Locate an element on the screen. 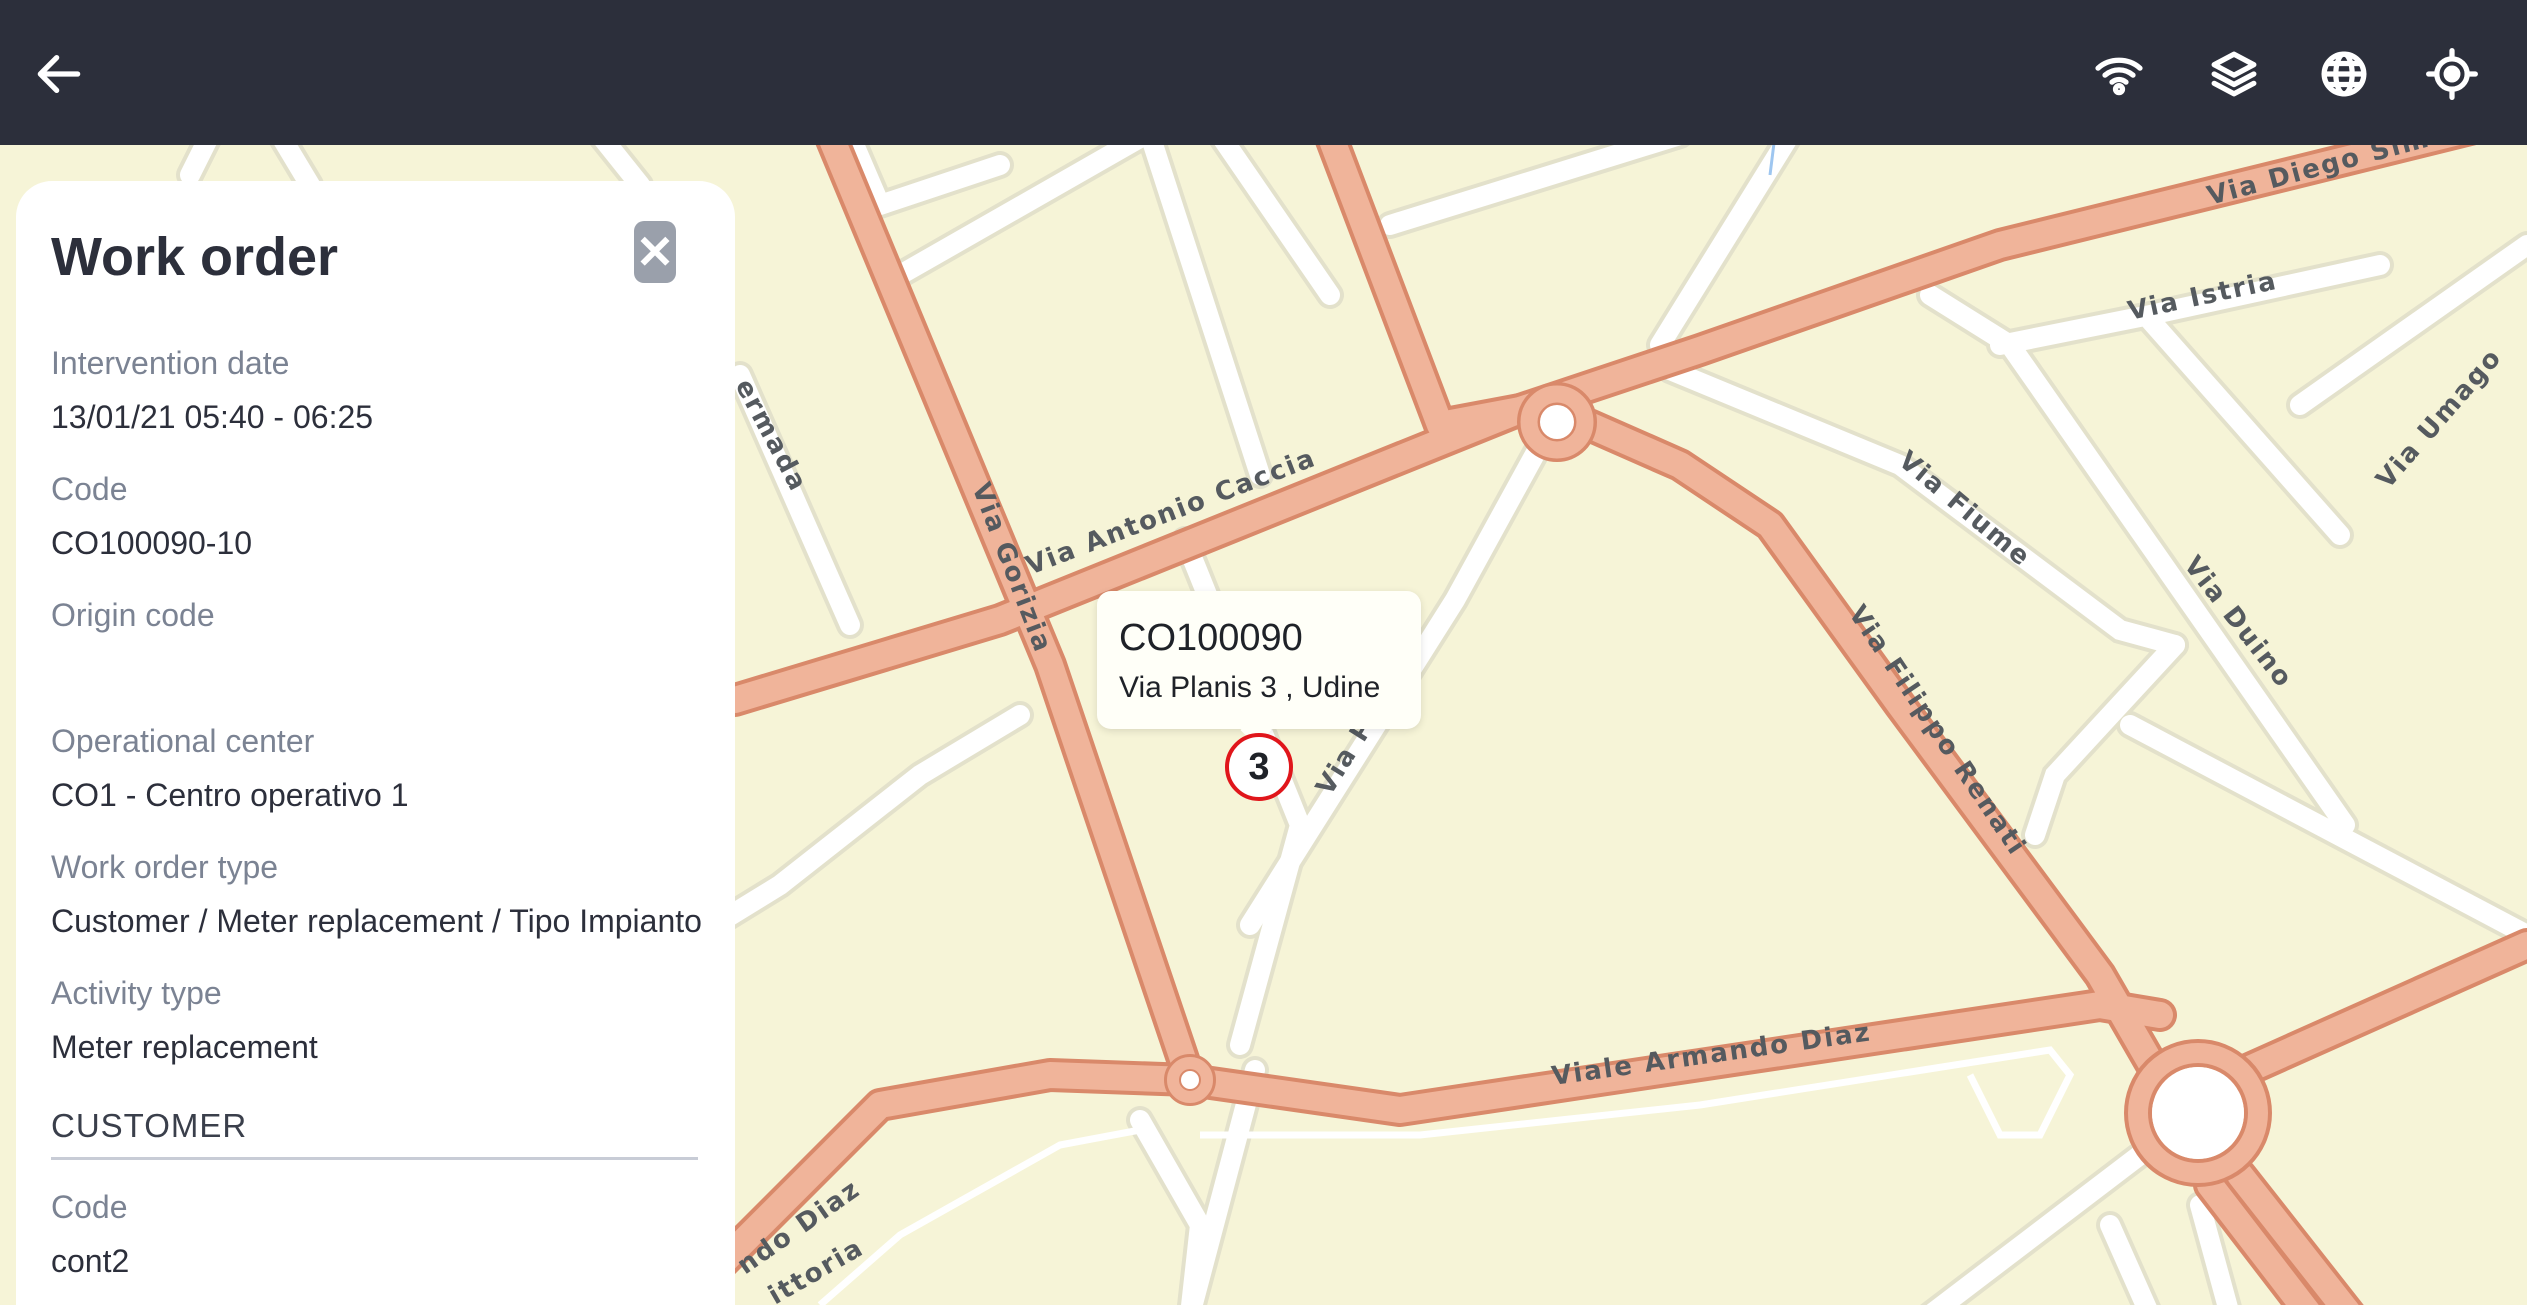 Image resolution: width=2527 pixels, height=1305 pixels. work-order-type-label: Work order type is located at coordinates (165, 867).